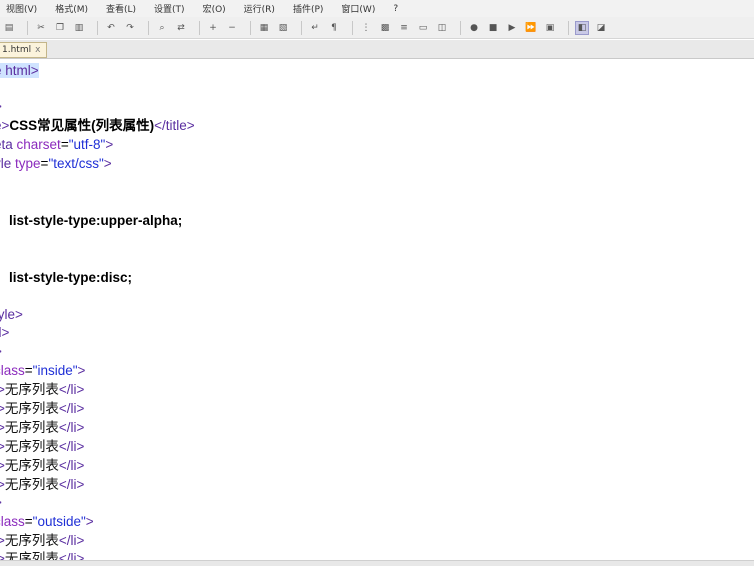 The width and height of the screenshot is (754, 566). Describe the element at coordinates (404, 28) in the screenshot. I see `function-list-icon: ≡` at that location.